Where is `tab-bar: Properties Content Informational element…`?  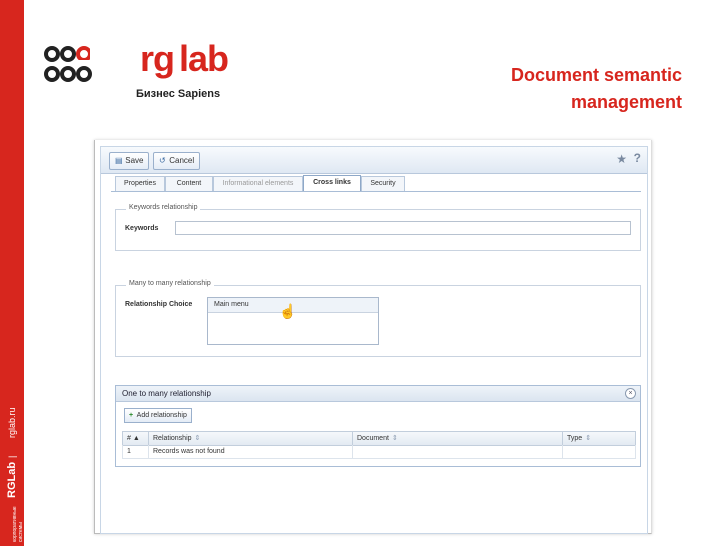
tab-bar: Properties Content Informational element… is located at coordinates (376, 183).